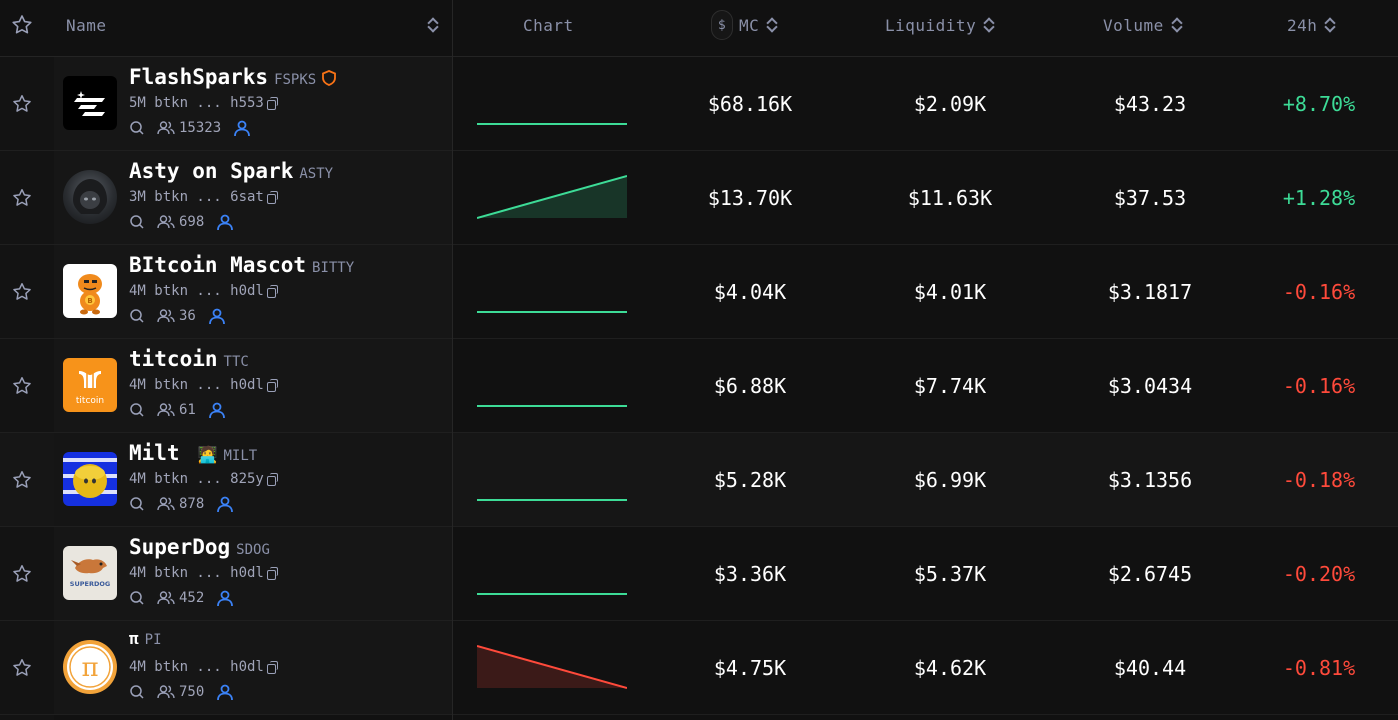 Image resolution: width=1398 pixels, height=720 pixels. I want to click on header-chart: Chart, so click(548, 25).